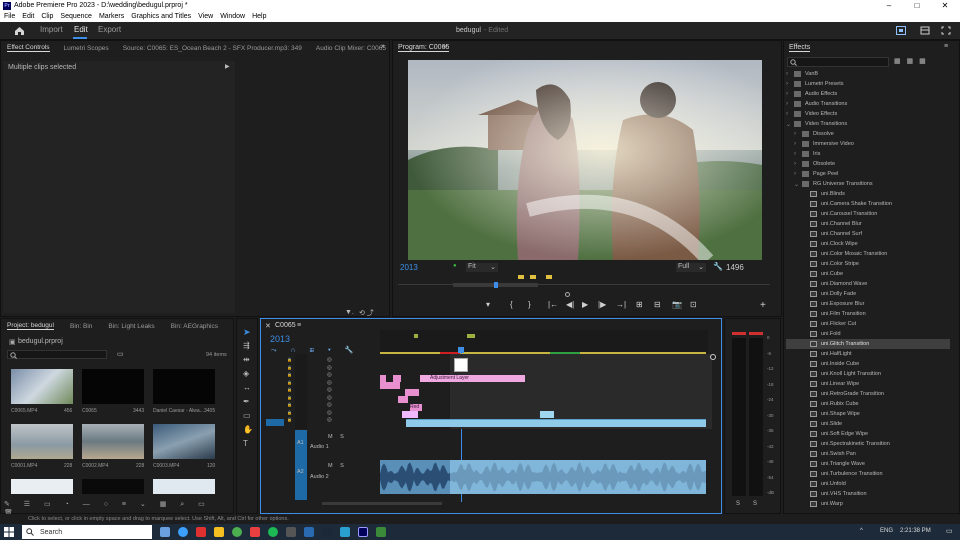  What do you see at coordinates (915, 531) in the screenshot?
I see `taskbar-clock: 2:21:38 PM` at bounding box center [915, 531].